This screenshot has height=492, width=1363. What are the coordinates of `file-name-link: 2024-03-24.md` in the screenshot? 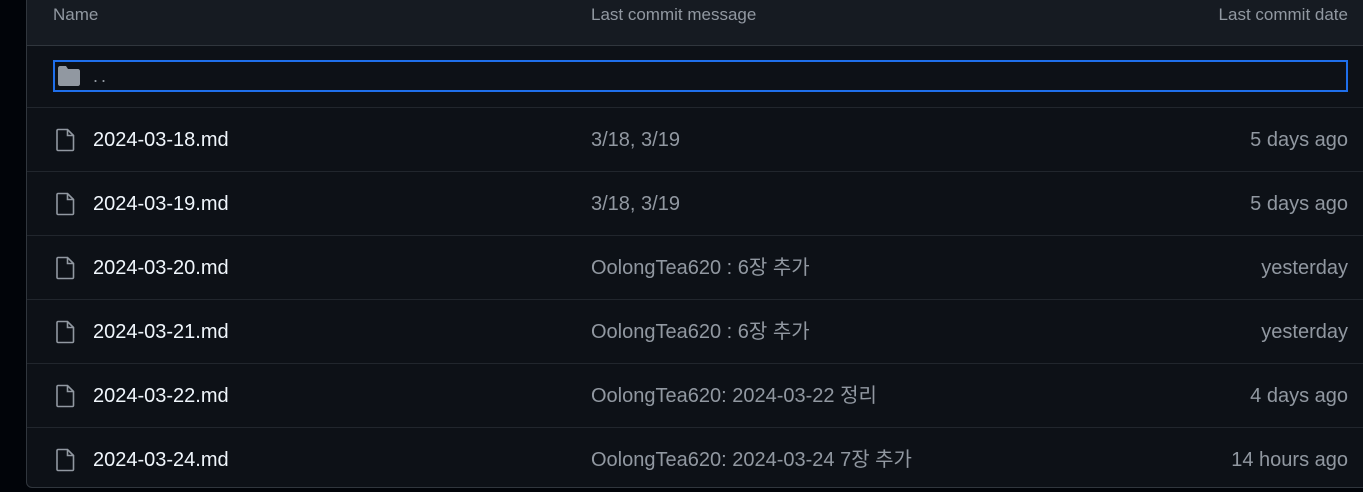 It's located at (161, 460).